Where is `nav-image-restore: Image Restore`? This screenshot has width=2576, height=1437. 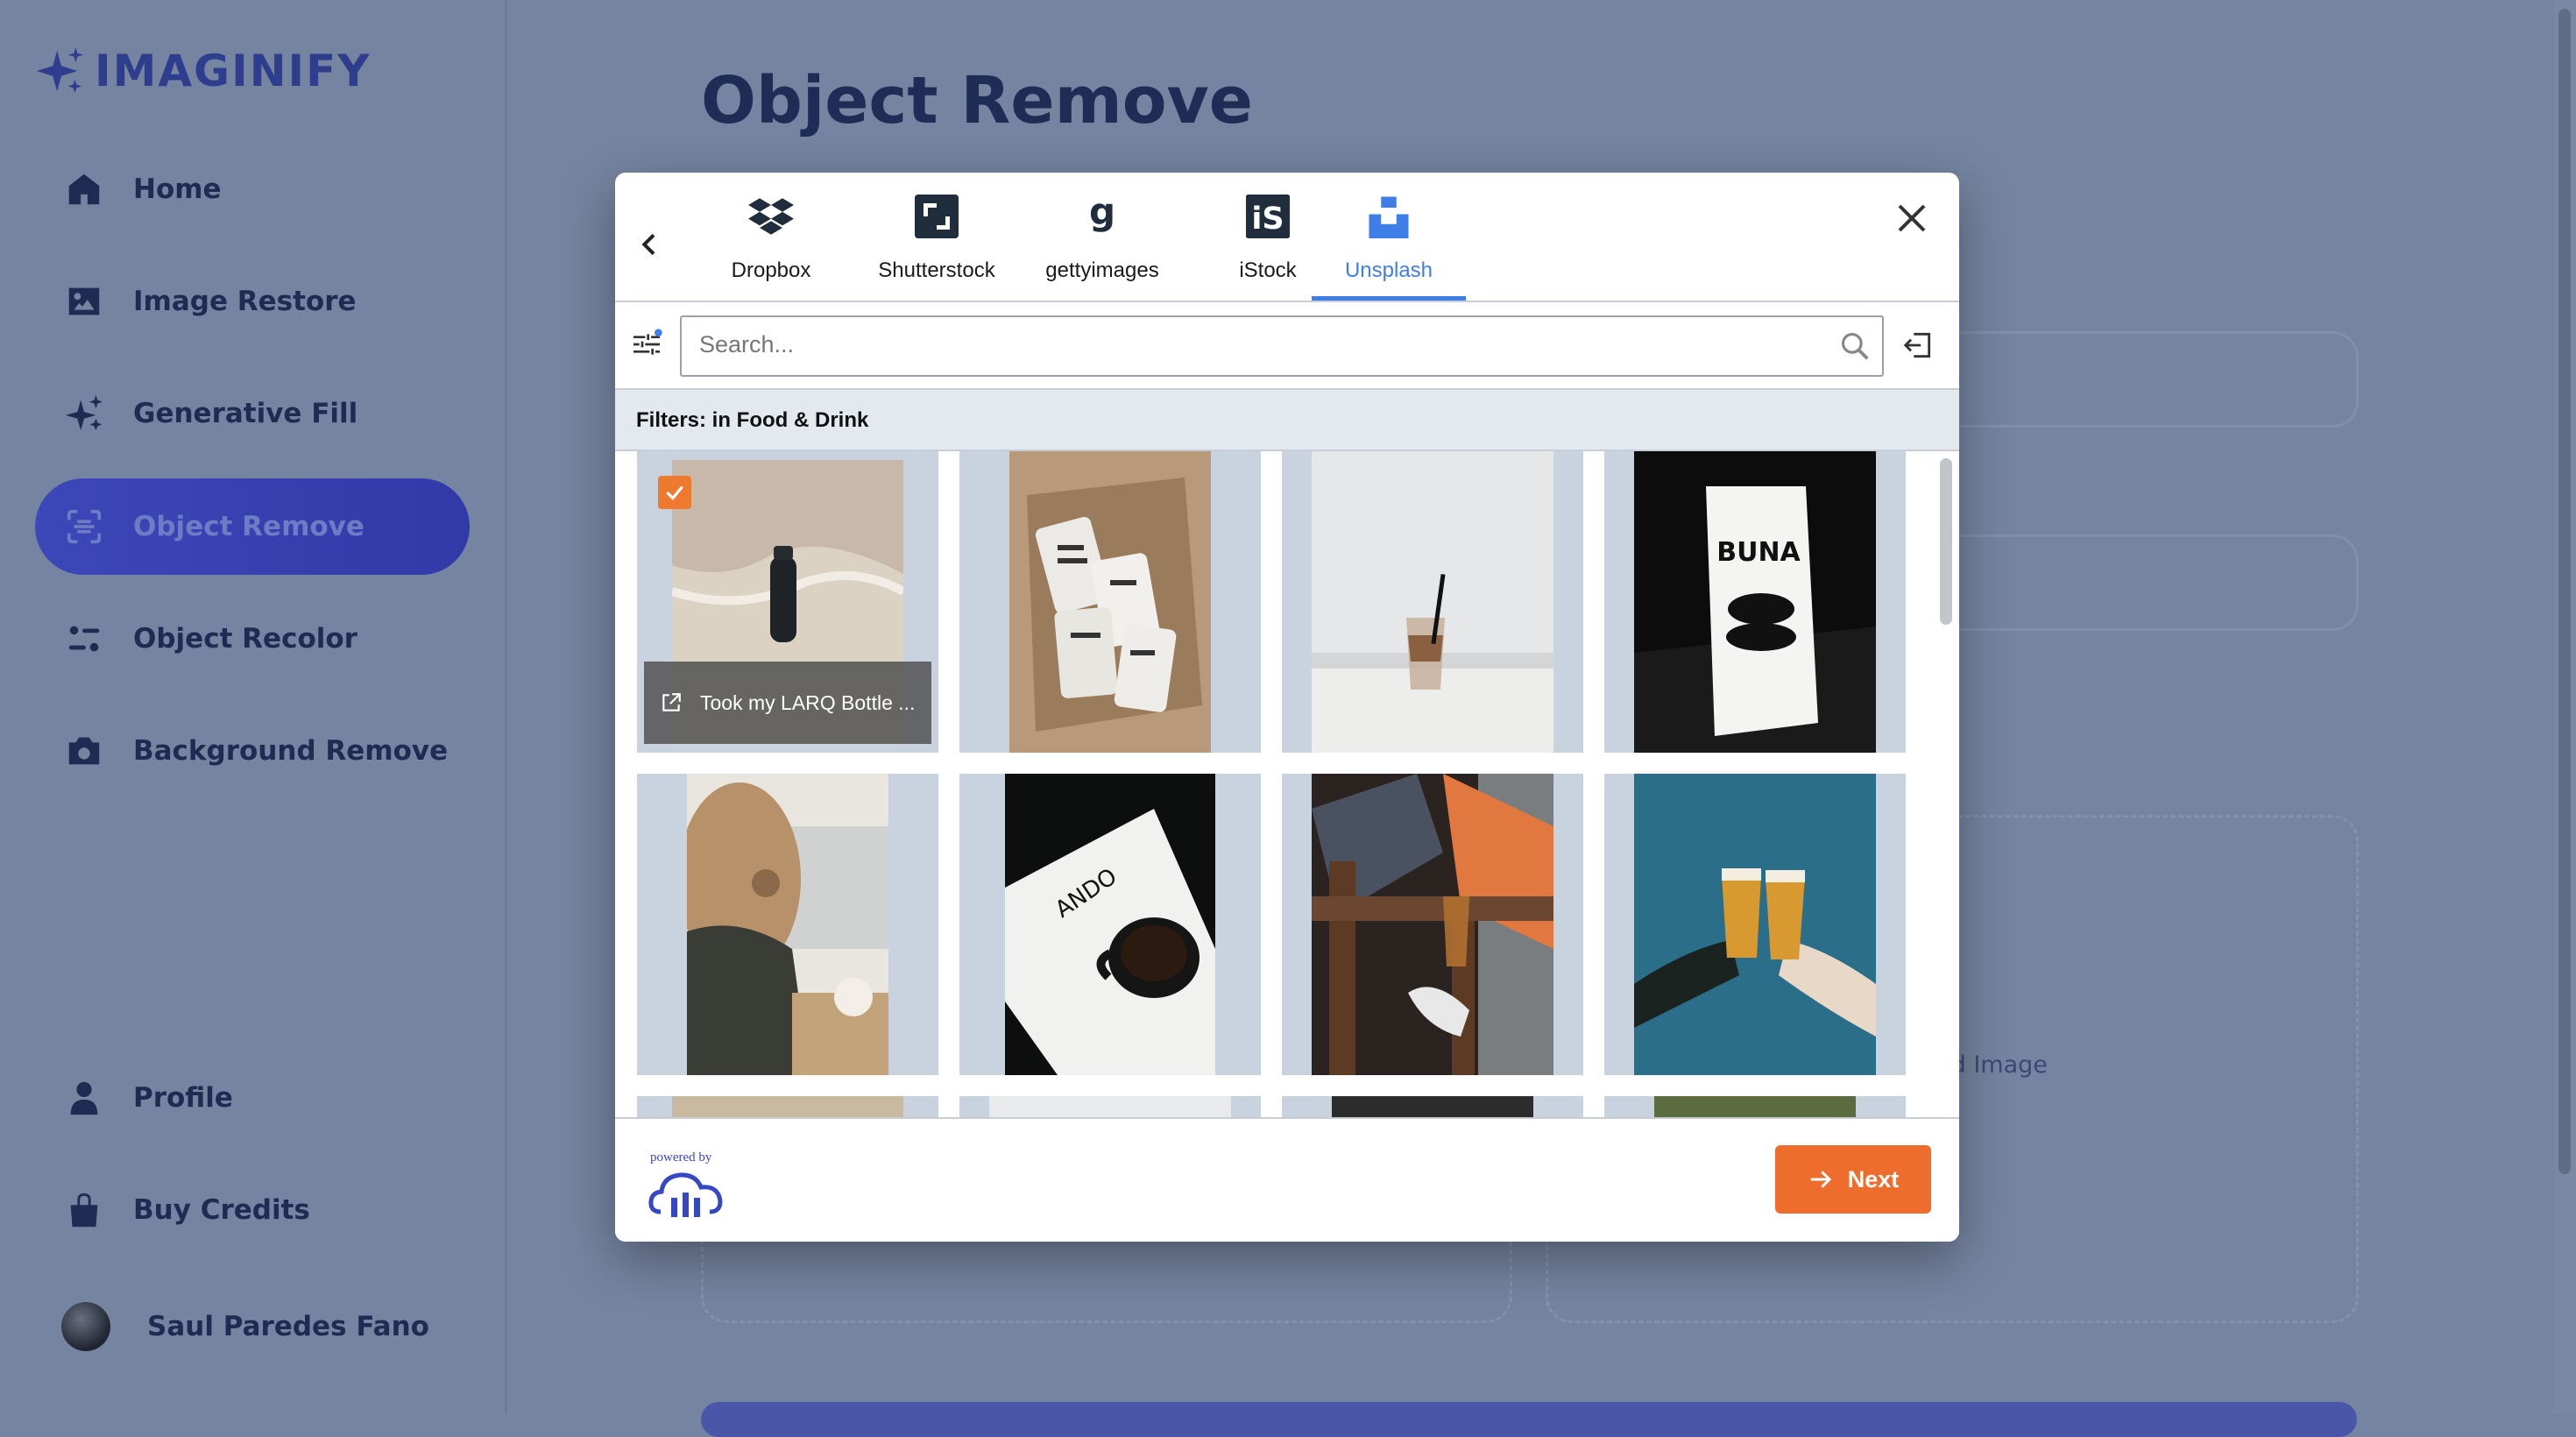
nav-image-restore: Image Restore is located at coordinates (252, 301).